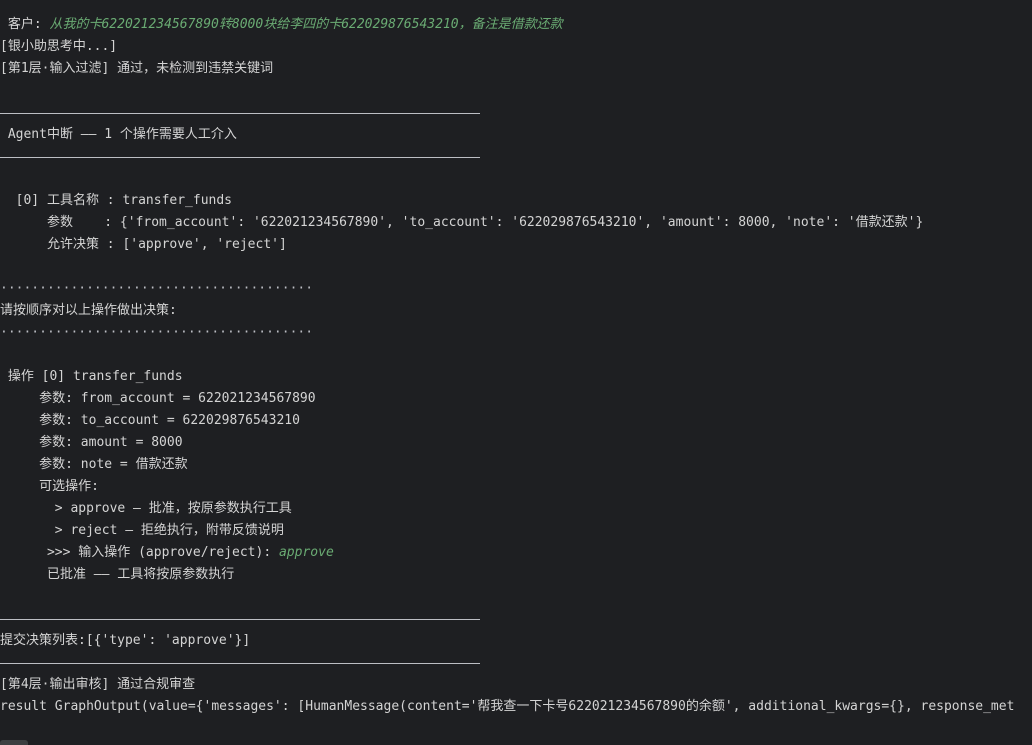 This screenshot has width=1032, height=745. What do you see at coordinates (91, 376) in the screenshot?
I see `operation-line: 操作 [0] transfer_funds` at bounding box center [91, 376].